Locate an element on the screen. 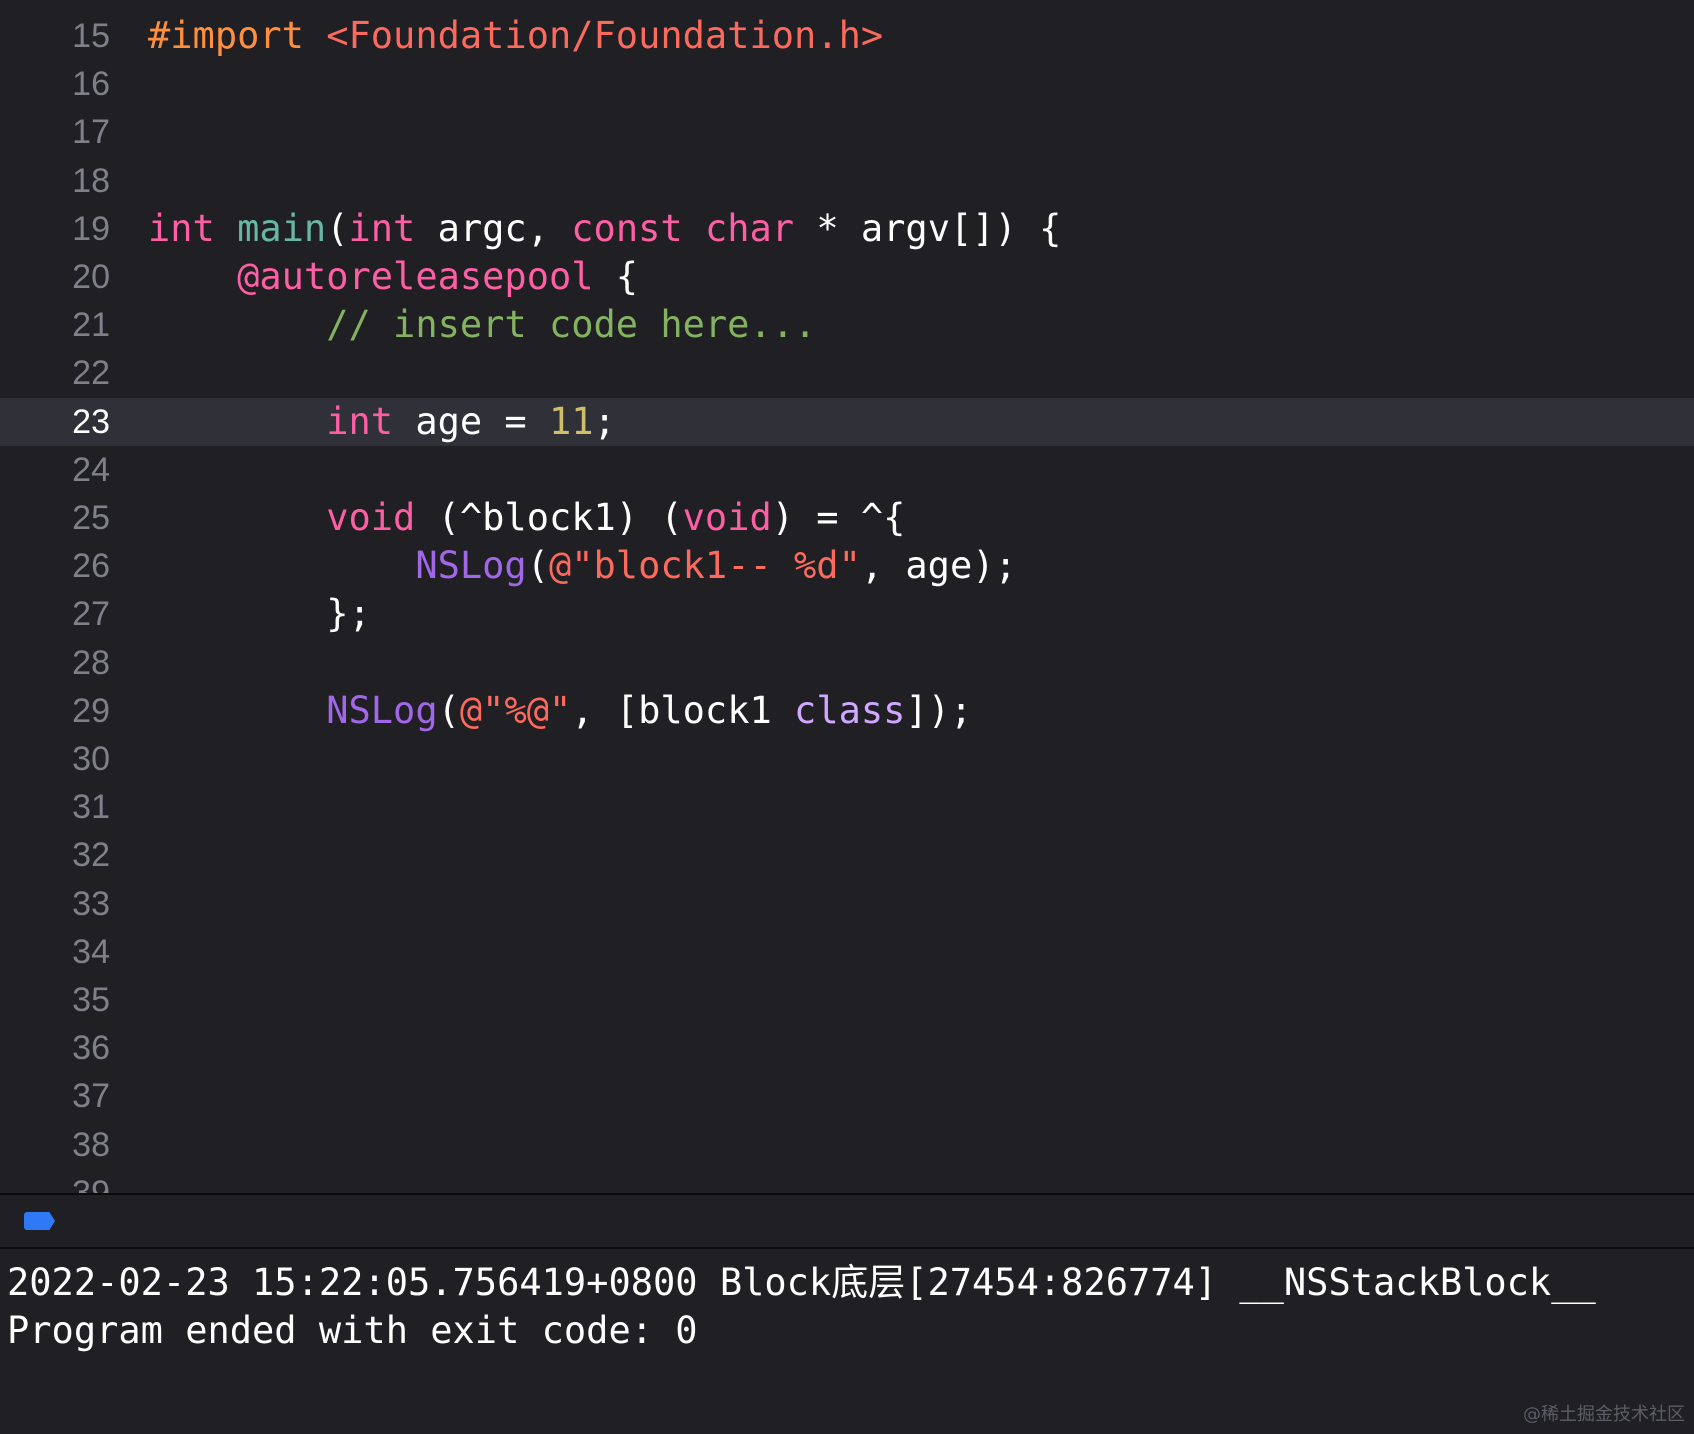 The image size is (1694, 1434). code-line: 33 is located at coordinates (847, 904).